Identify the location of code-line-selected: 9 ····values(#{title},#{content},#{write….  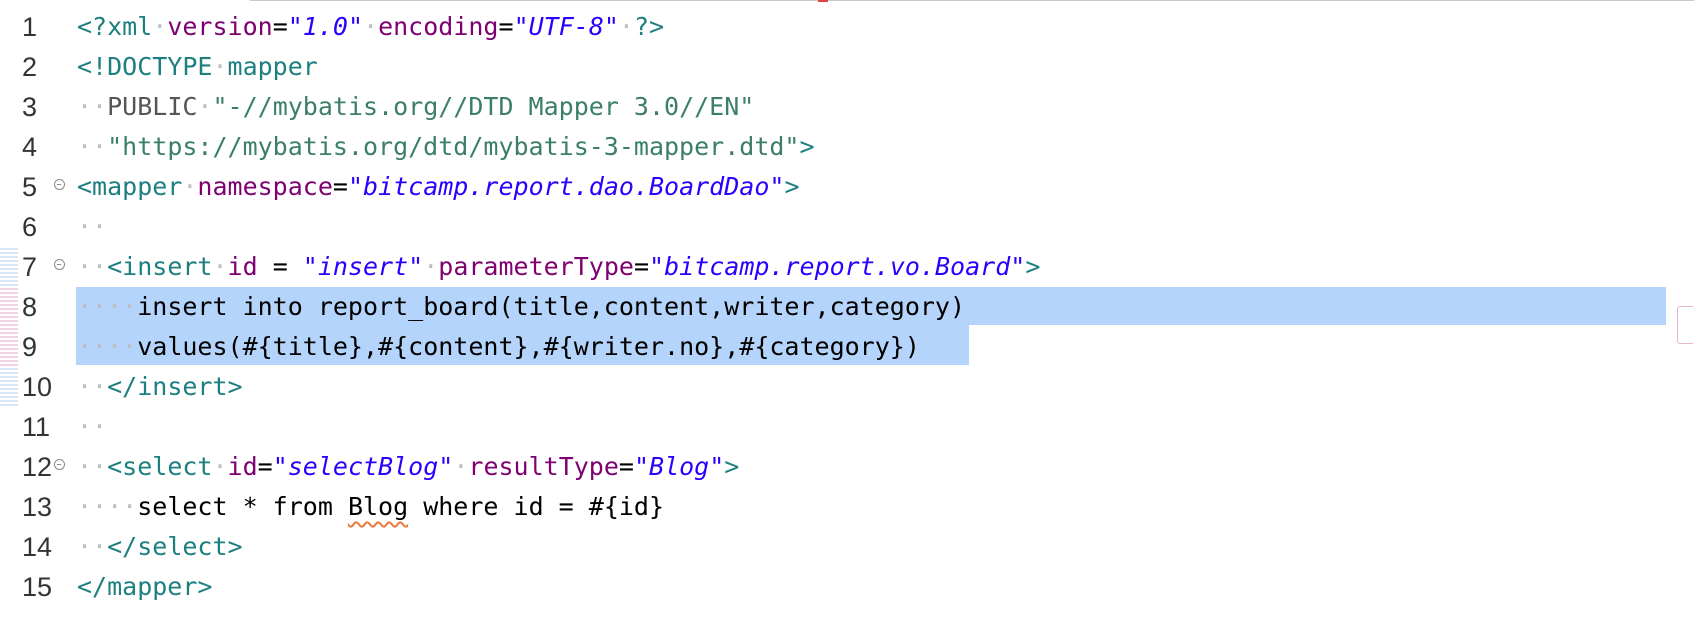
(847, 346).